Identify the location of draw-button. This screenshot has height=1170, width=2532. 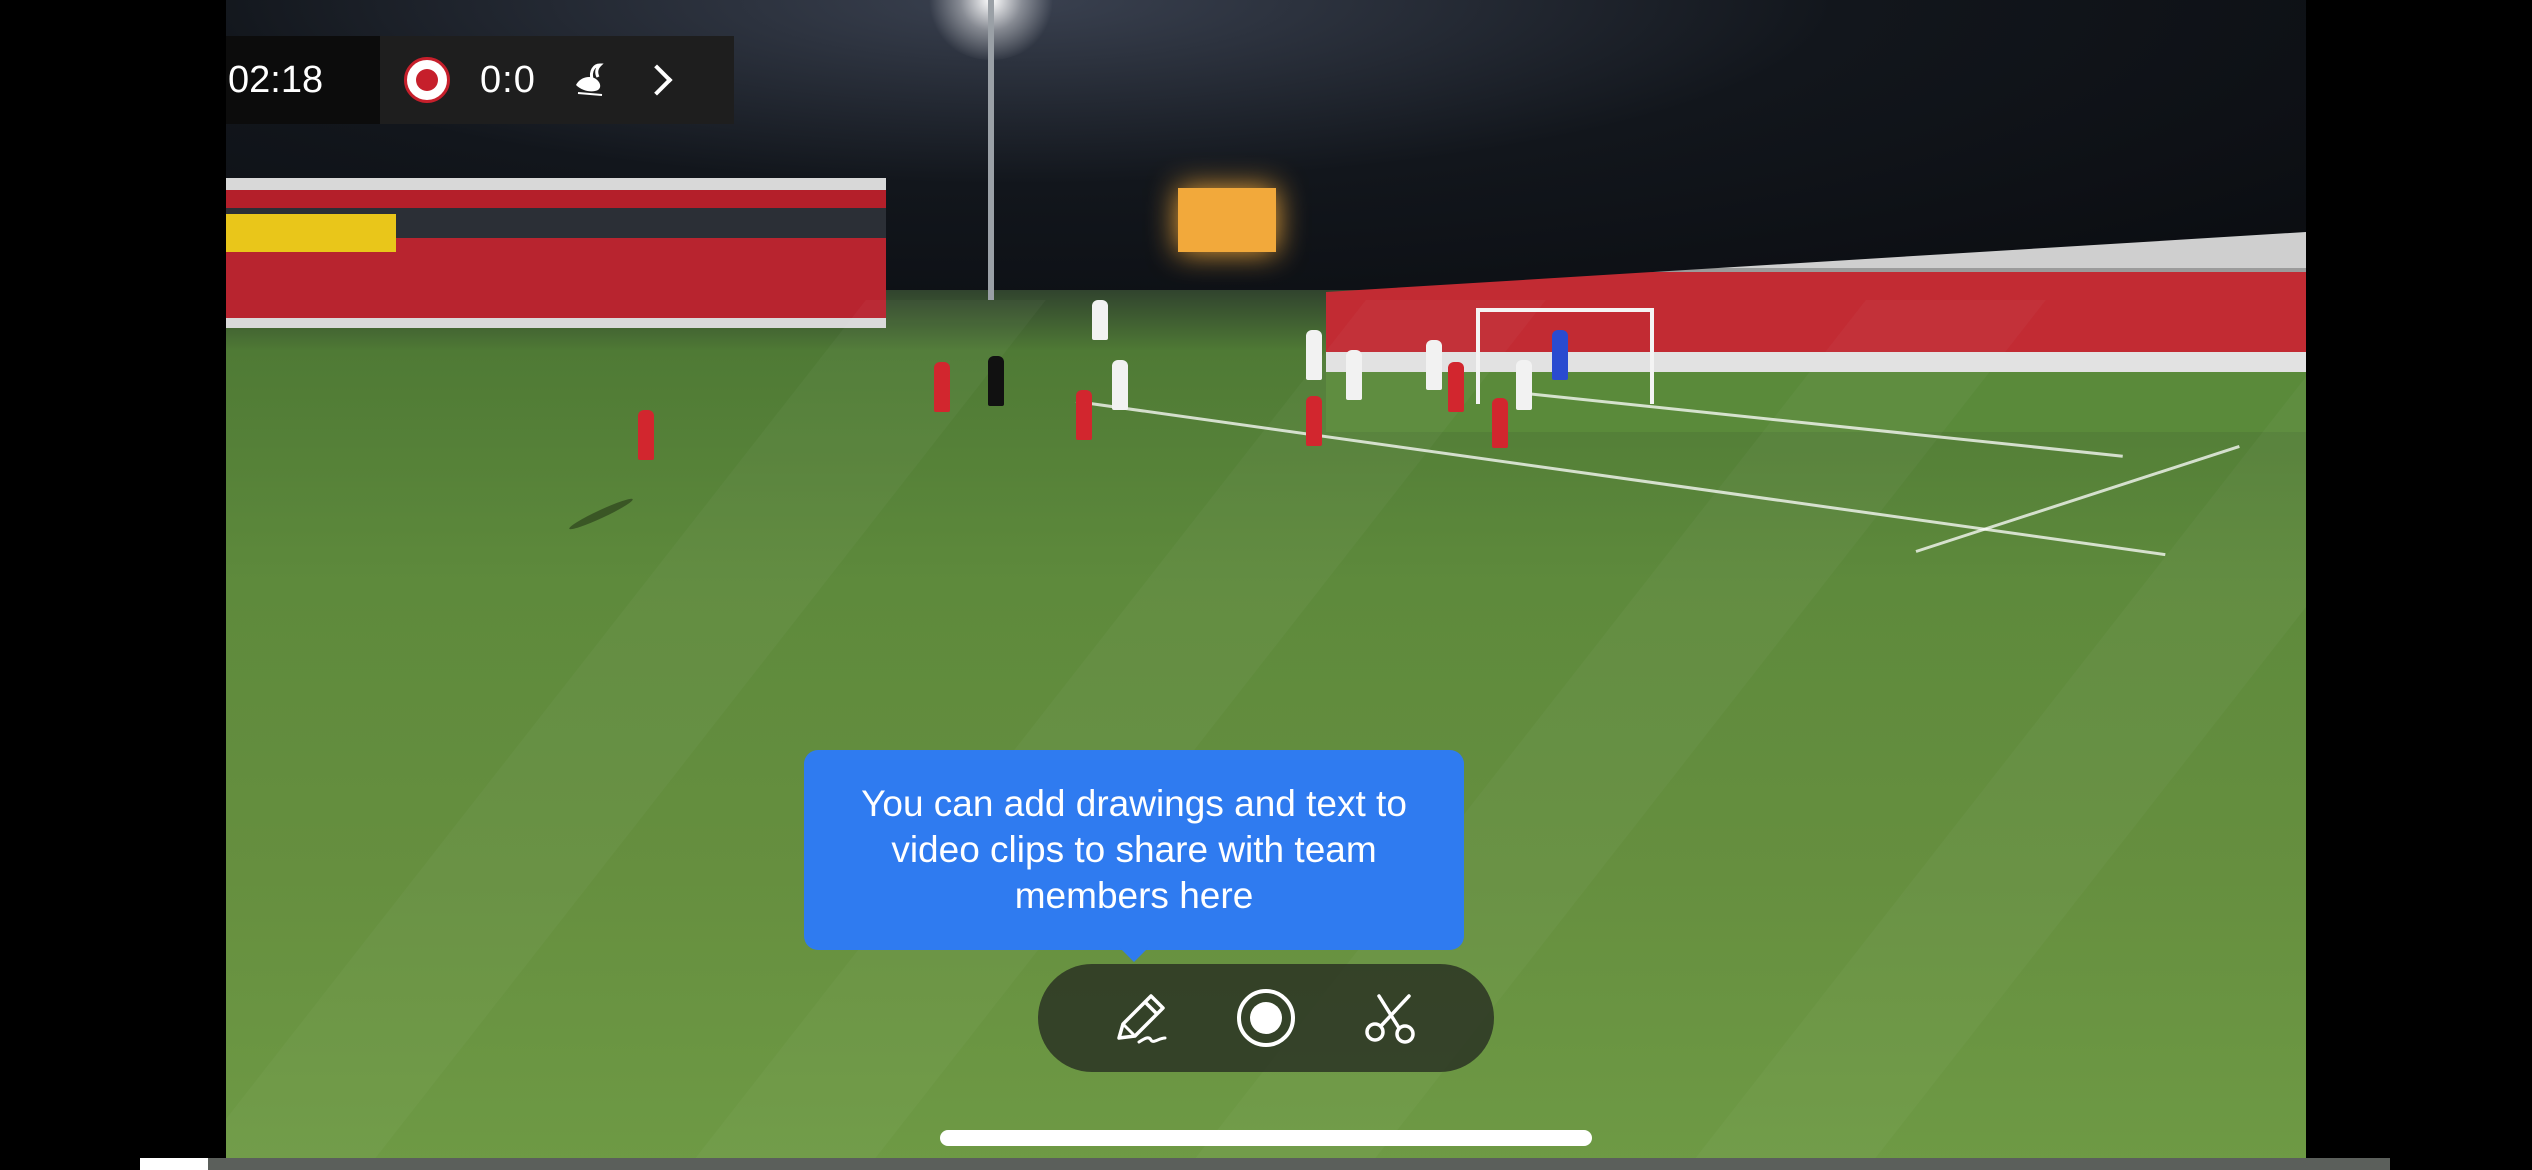
(1141, 1018).